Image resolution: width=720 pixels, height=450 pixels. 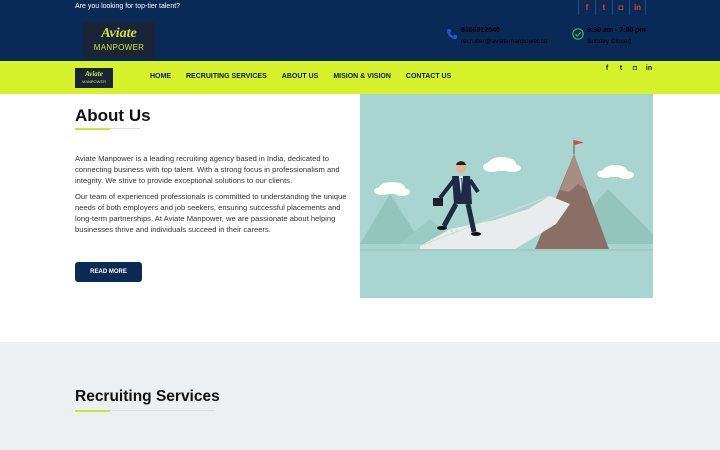 I want to click on read-more-button: READ MORE, so click(x=108, y=272).